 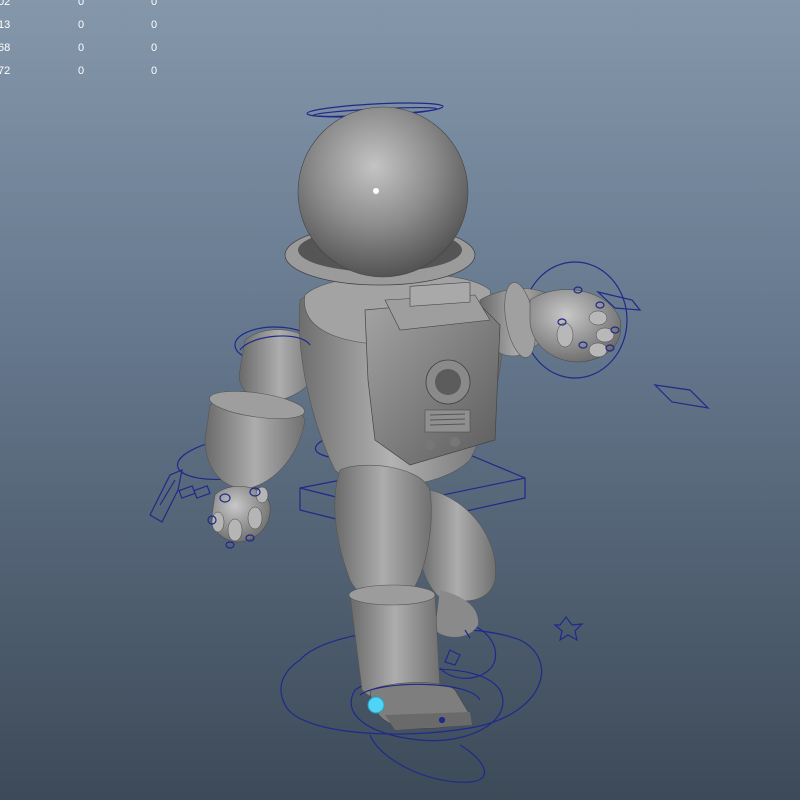 I want to click on left-boot-sole, so click(x=428, y=721).